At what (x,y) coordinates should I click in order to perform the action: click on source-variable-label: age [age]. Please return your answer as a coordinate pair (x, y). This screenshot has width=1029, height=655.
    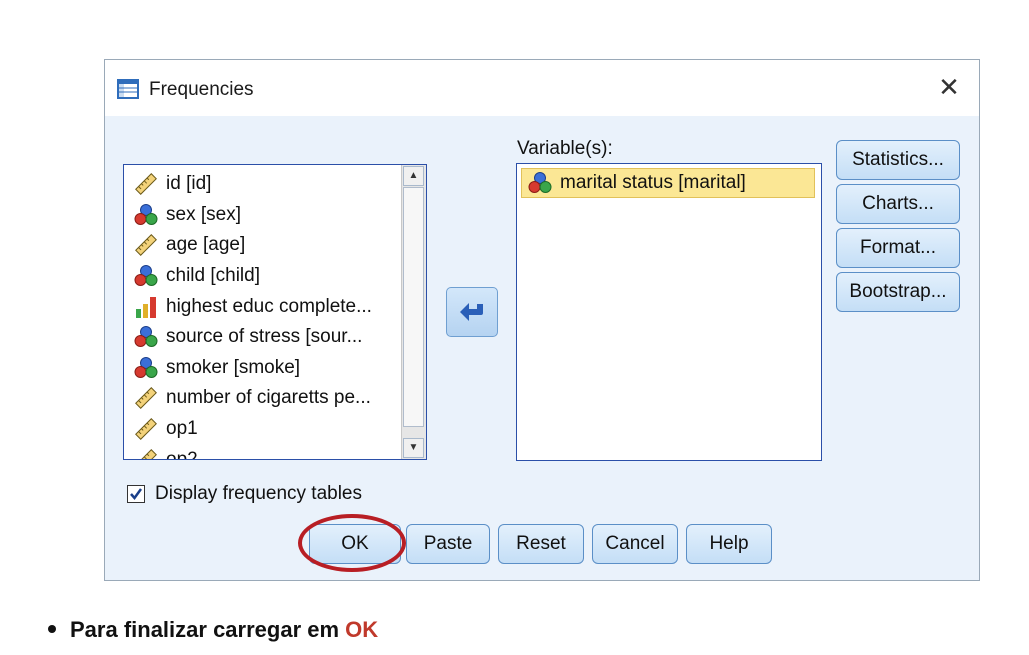
    Looking at the image, I should click on (206, 245).